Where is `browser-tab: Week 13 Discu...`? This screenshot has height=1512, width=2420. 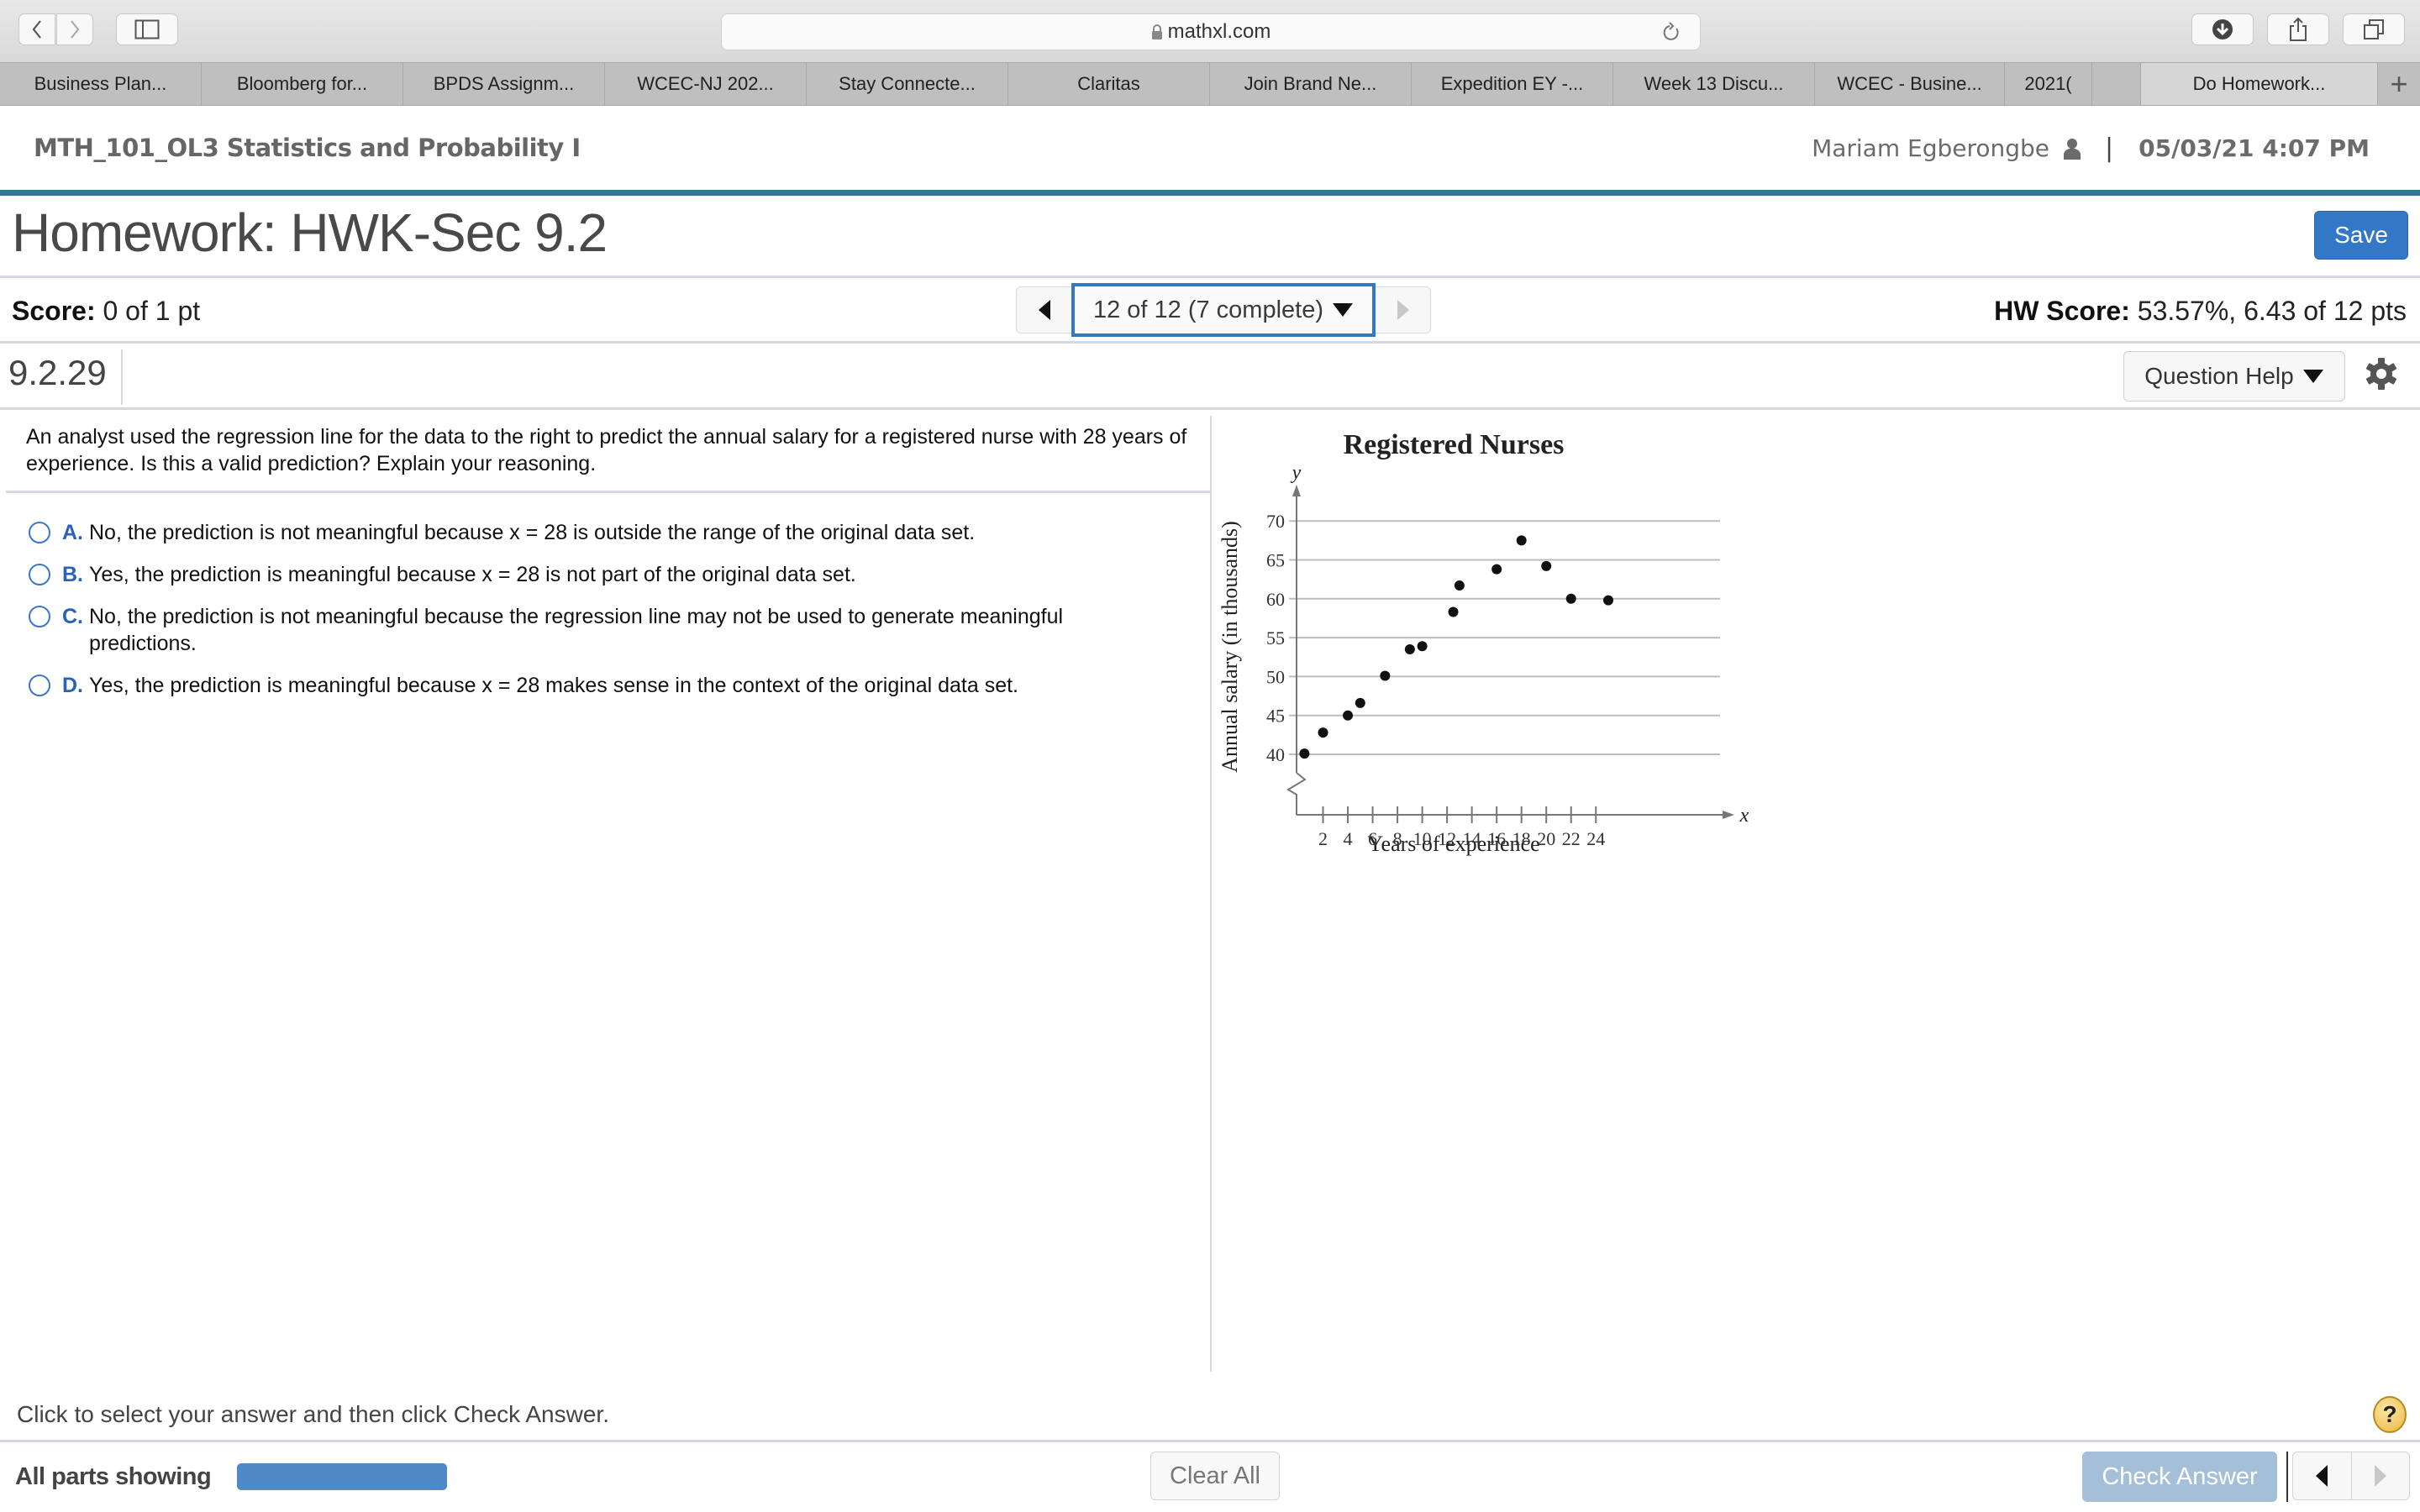 browser-tab: Week 13 Discu... is located at coordinates (1714, 84).